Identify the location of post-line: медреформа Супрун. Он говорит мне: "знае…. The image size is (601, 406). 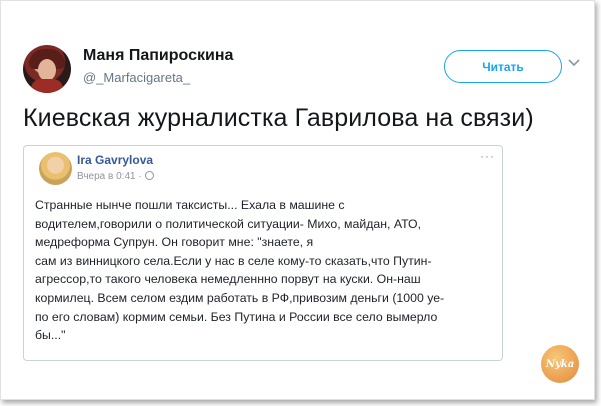
(174, 242).